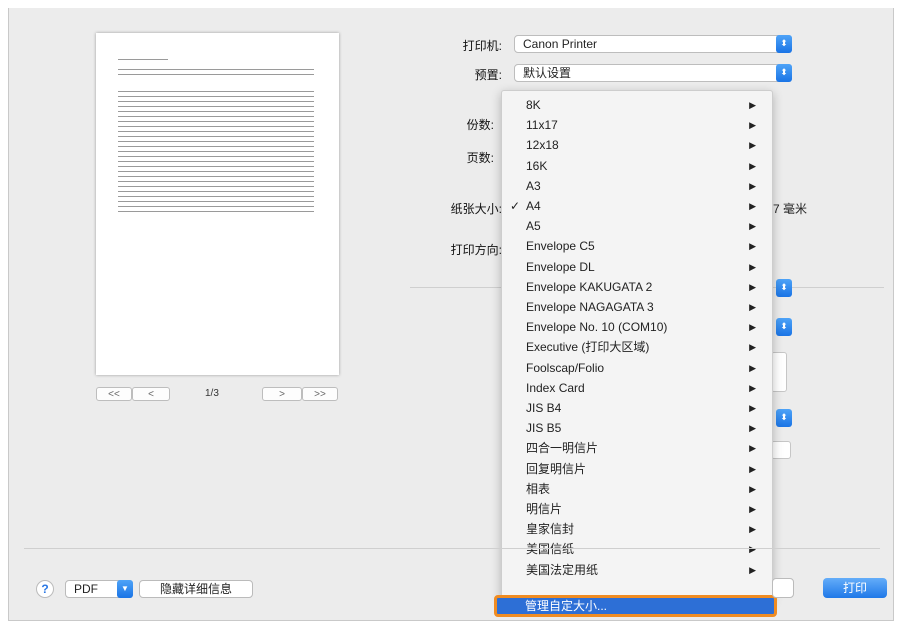  I want to click on menu-item: 美国法定用纸 ▶, so click(637, 570).